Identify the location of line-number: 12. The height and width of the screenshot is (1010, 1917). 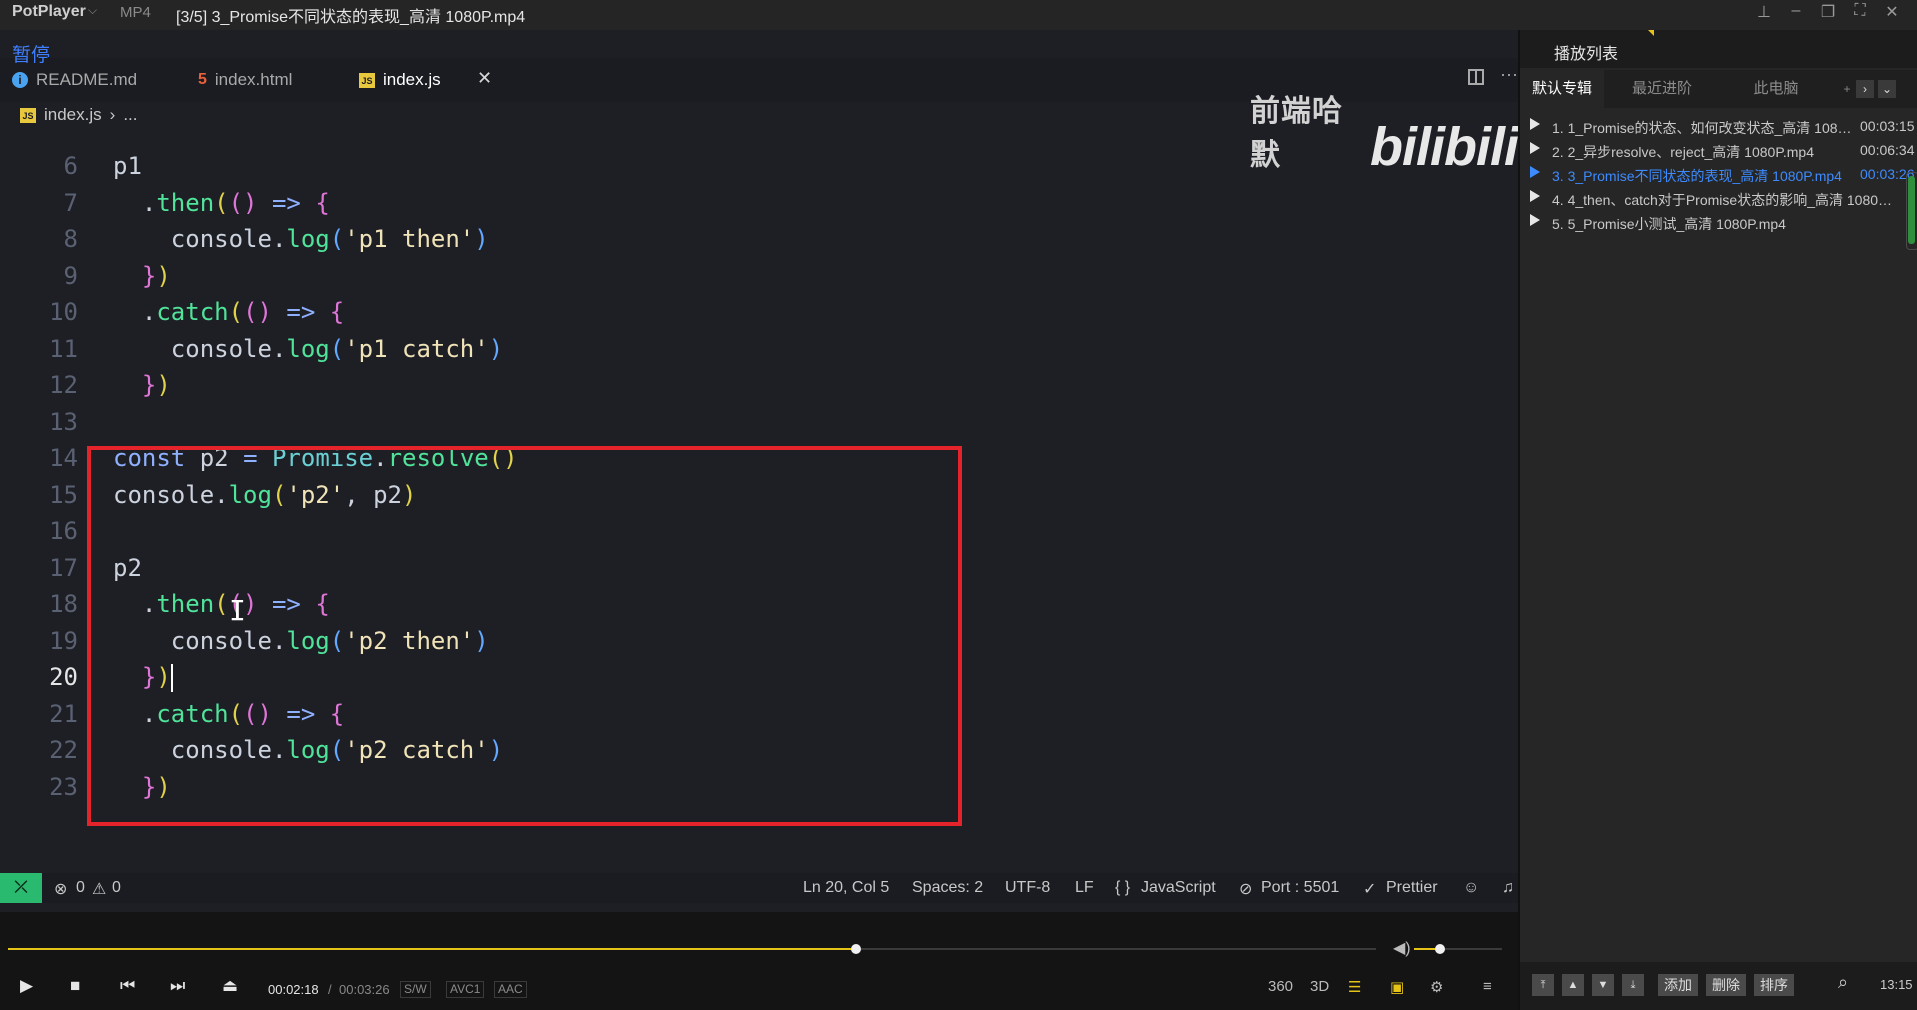
(63, 385).